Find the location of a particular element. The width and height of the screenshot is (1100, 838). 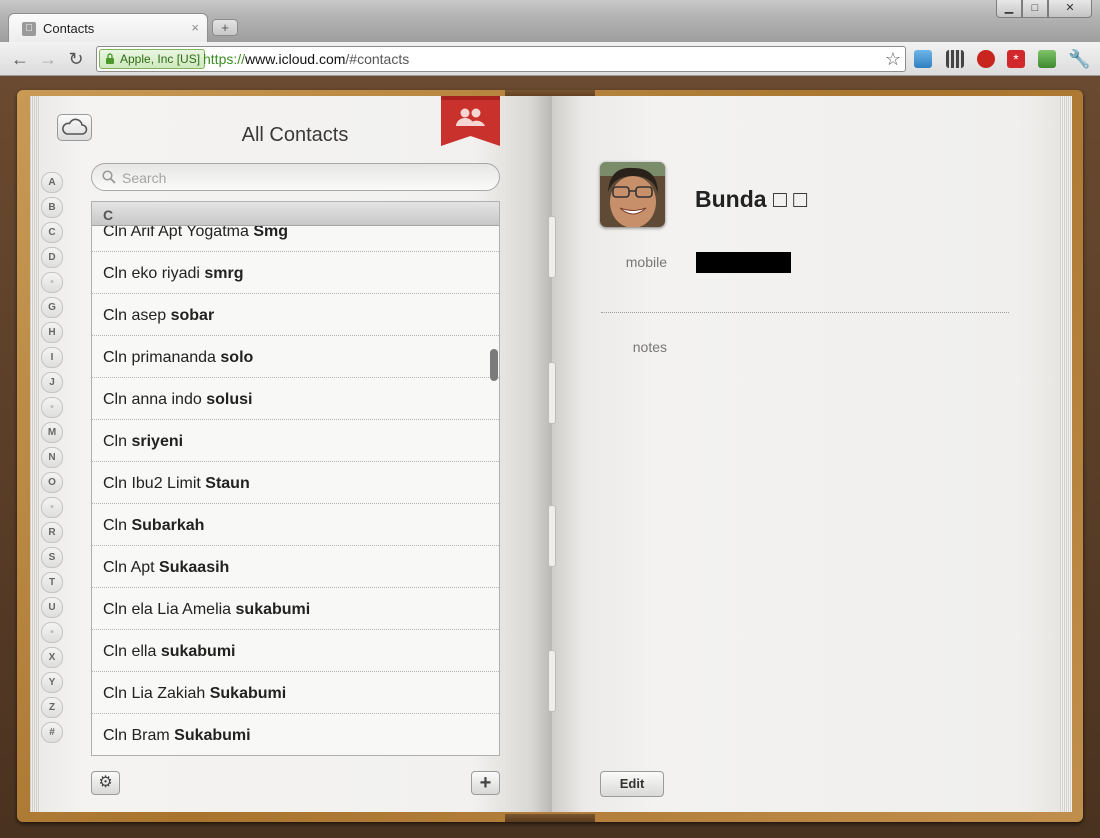

url-text: https://www.icloud.com/#contacts is located at coordinates (306, 59).